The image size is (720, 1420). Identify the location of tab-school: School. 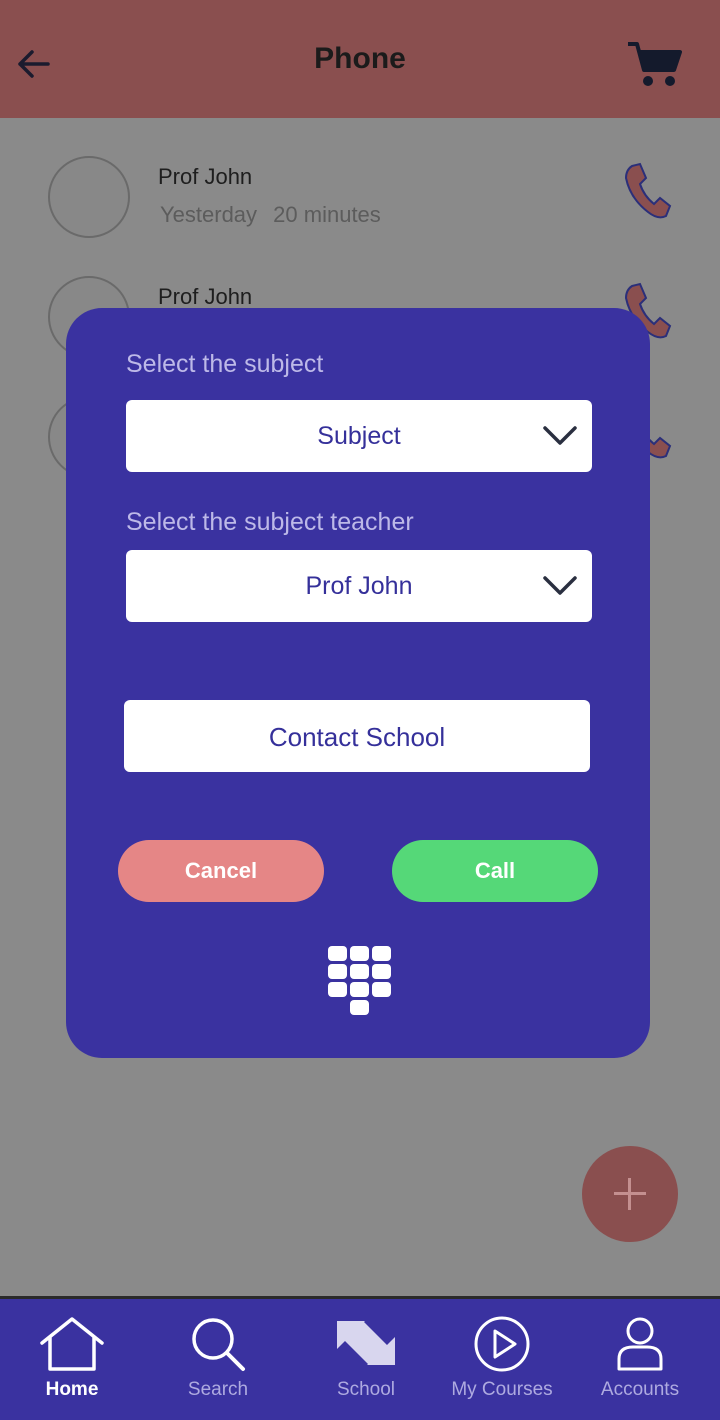
(366, 1359).